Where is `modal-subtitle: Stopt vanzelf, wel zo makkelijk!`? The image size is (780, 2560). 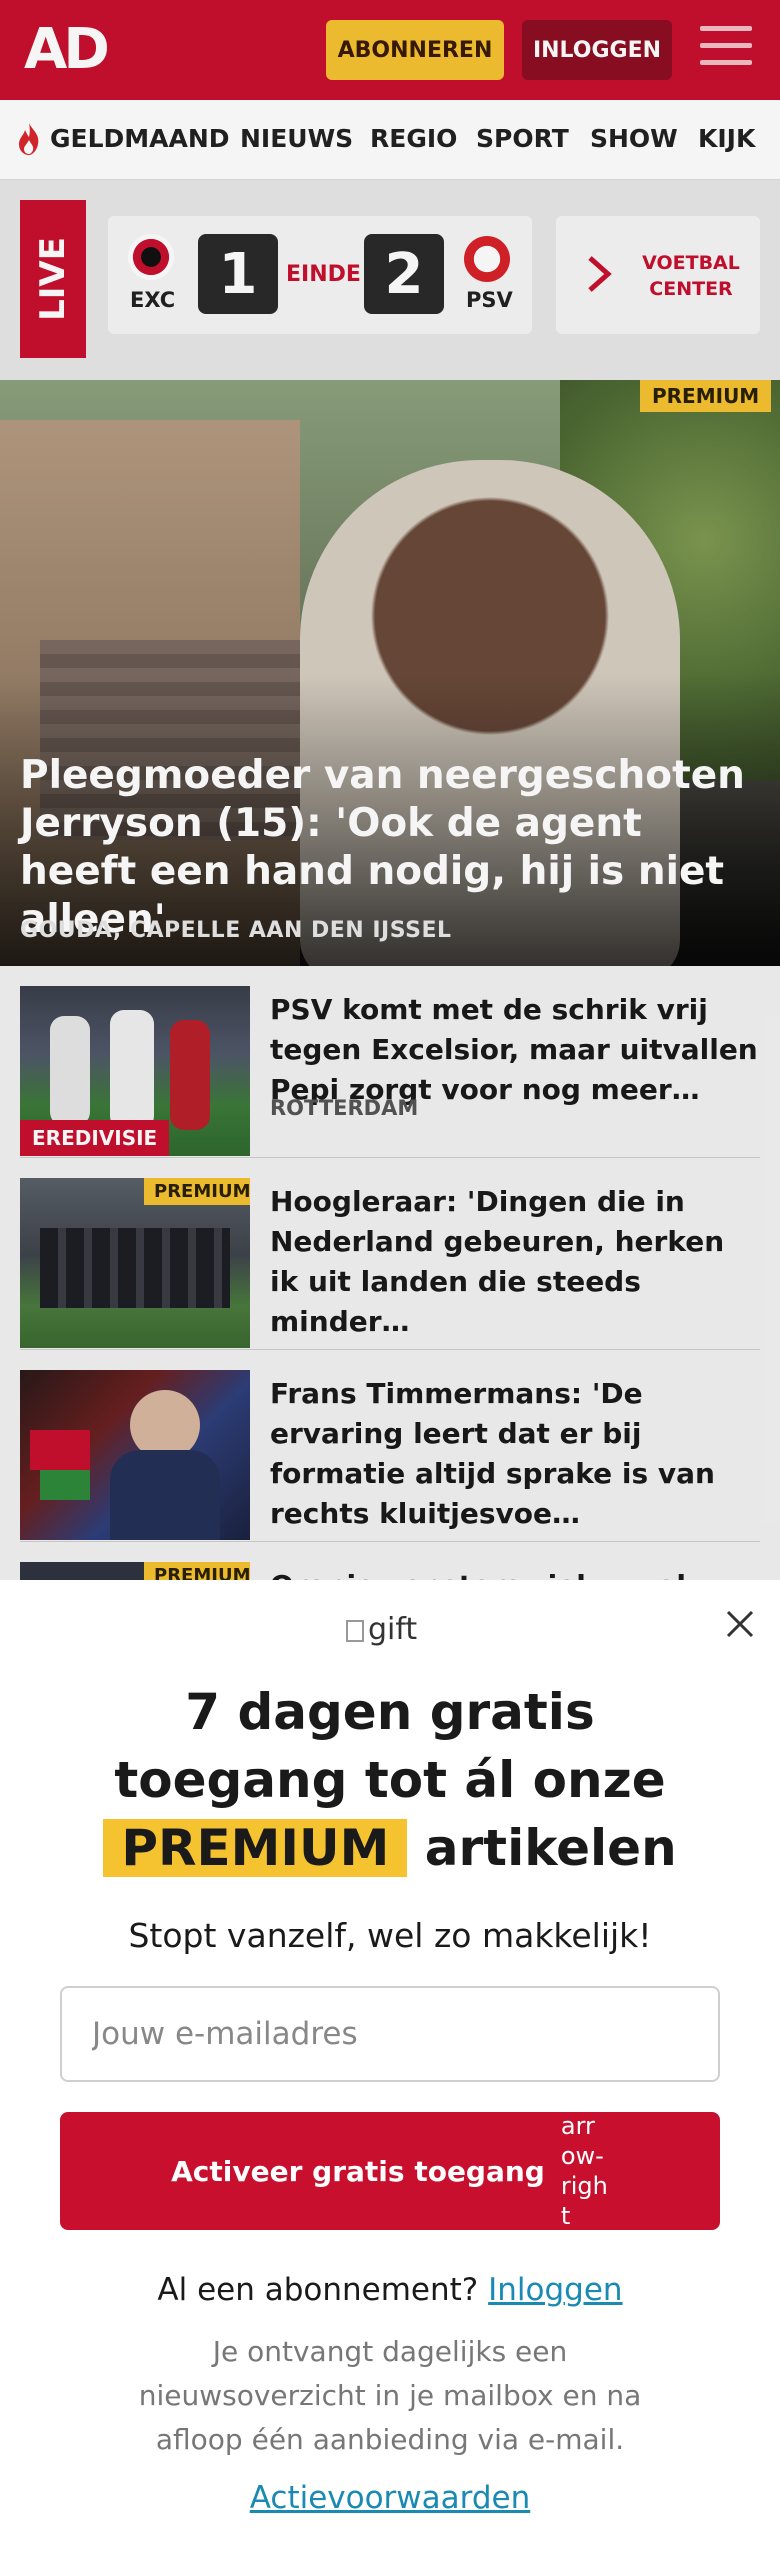
modal-subtitle: Stopt vanzelf, wel zo makkelijk! is located at coordinates (390, 1935).